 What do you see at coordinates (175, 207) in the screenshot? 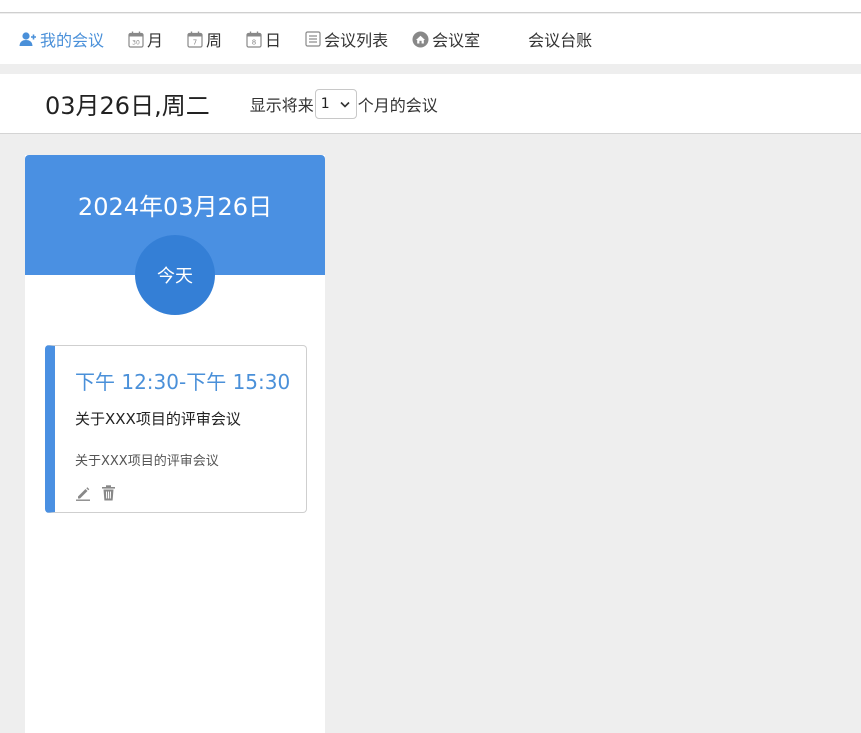
I see `day-date: 2024年03月26日` at bounding box center [175, 207].